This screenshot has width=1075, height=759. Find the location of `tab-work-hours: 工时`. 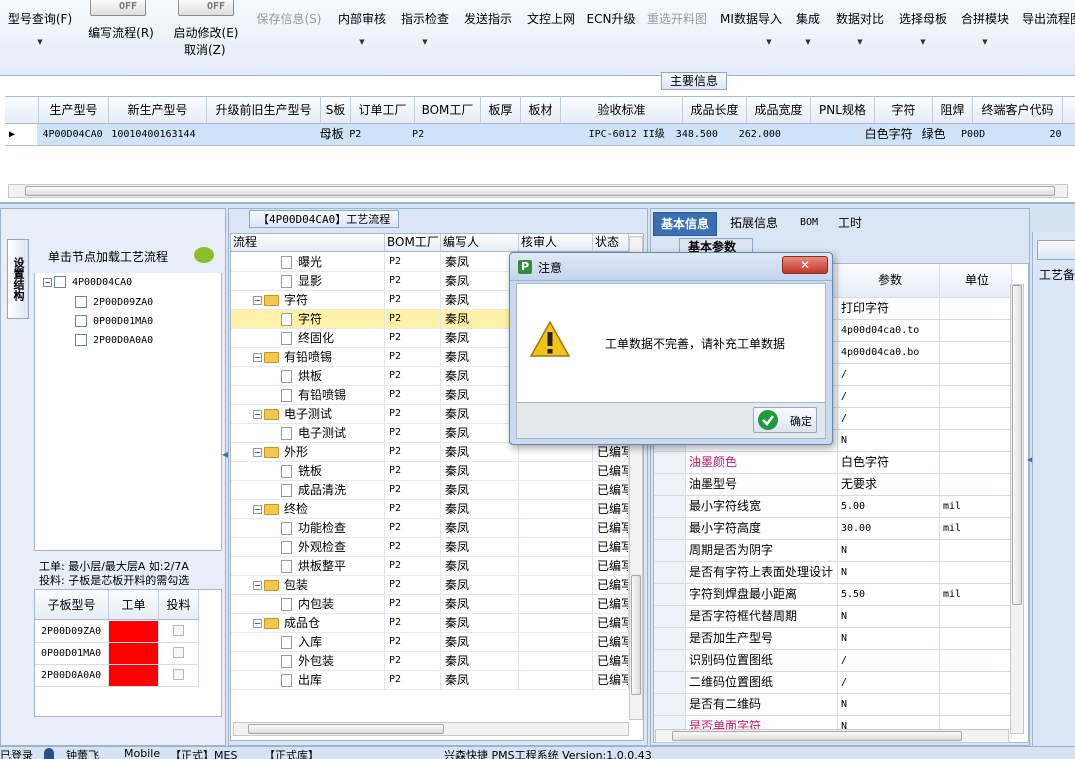

tab-work-hours: 工时 is located at coordinates (850, 224).